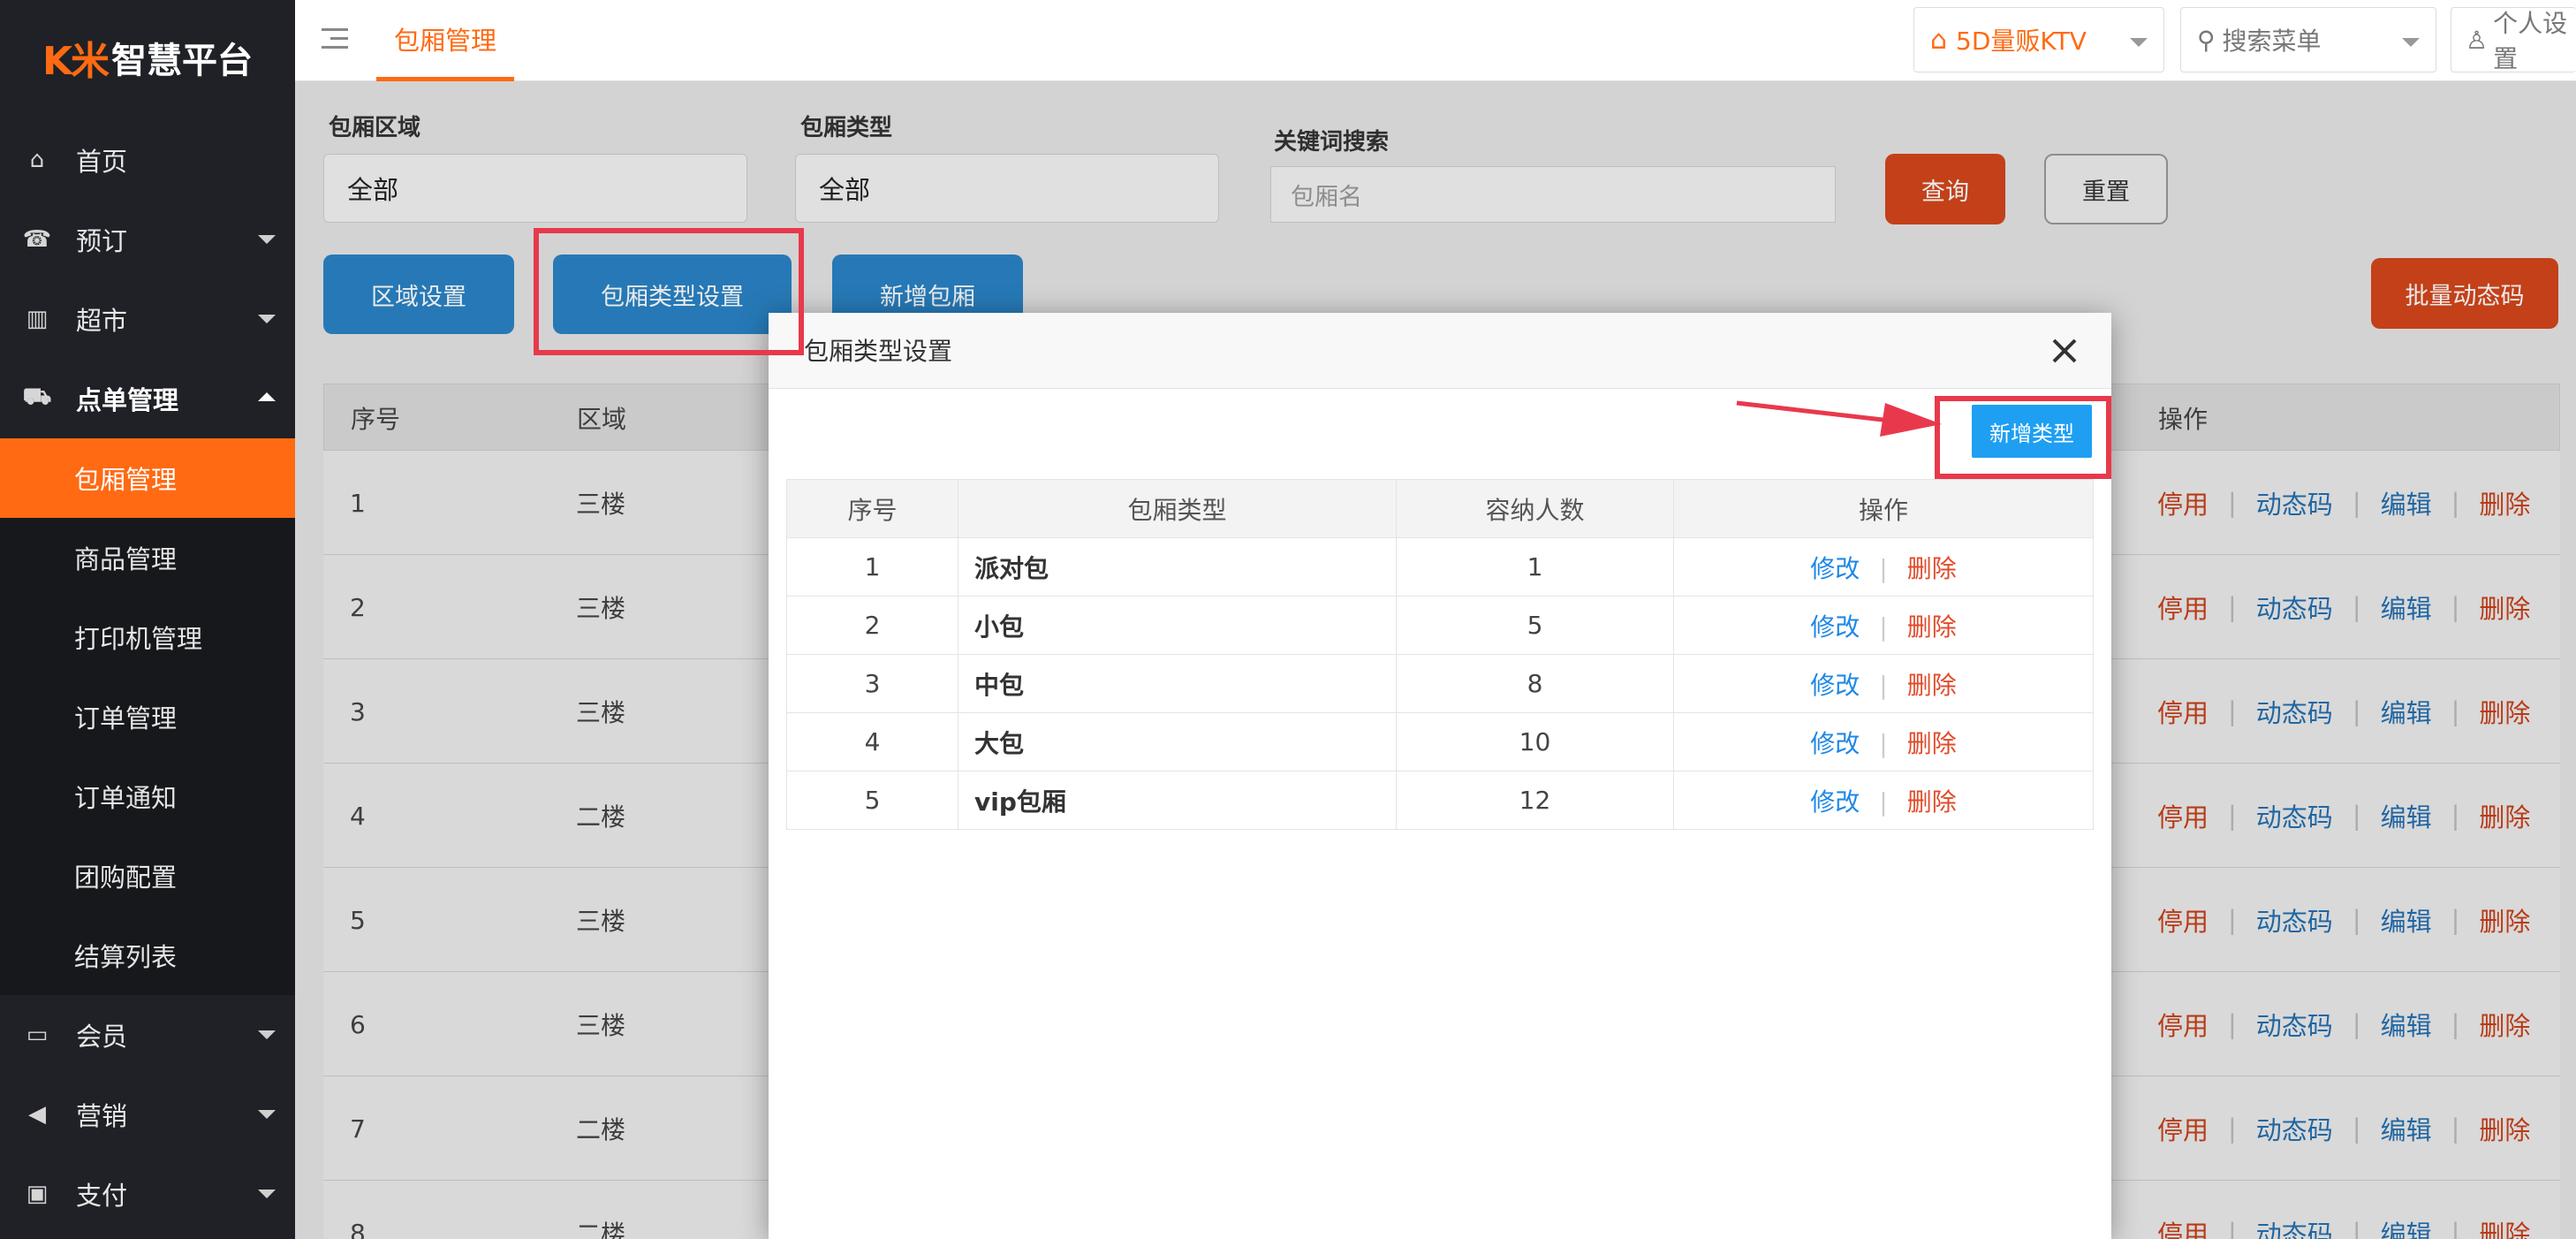 This screenshot has width=2576, height=1239. Describe the element at coordinates (102, 241) in the screenshot. I see `sidebar-item-label: 预订` at that location.